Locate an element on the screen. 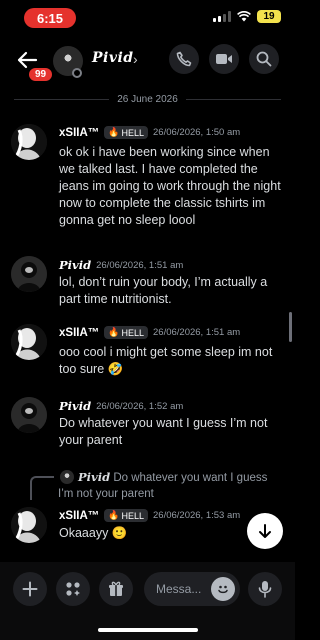 This screenshot has height=640, width=320. message-timestamp: 26/06/2026, 1:52 am is located at coordinates (140, 406).